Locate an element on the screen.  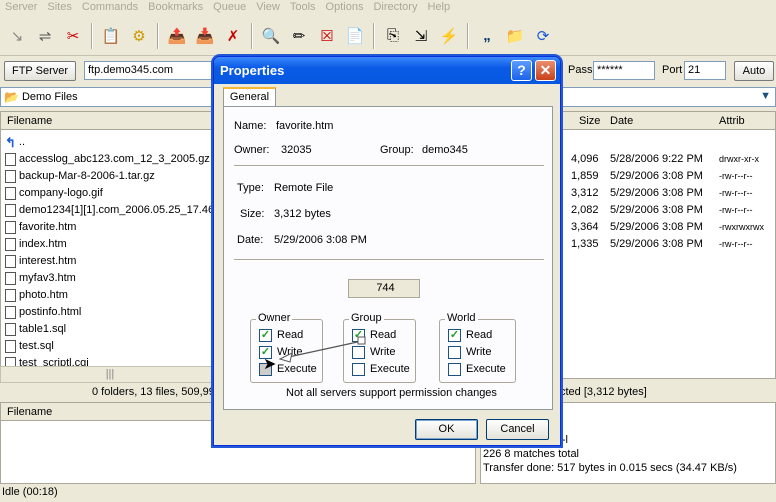
remote-size-cell: 1,859 is located at coordinates (585, 176).